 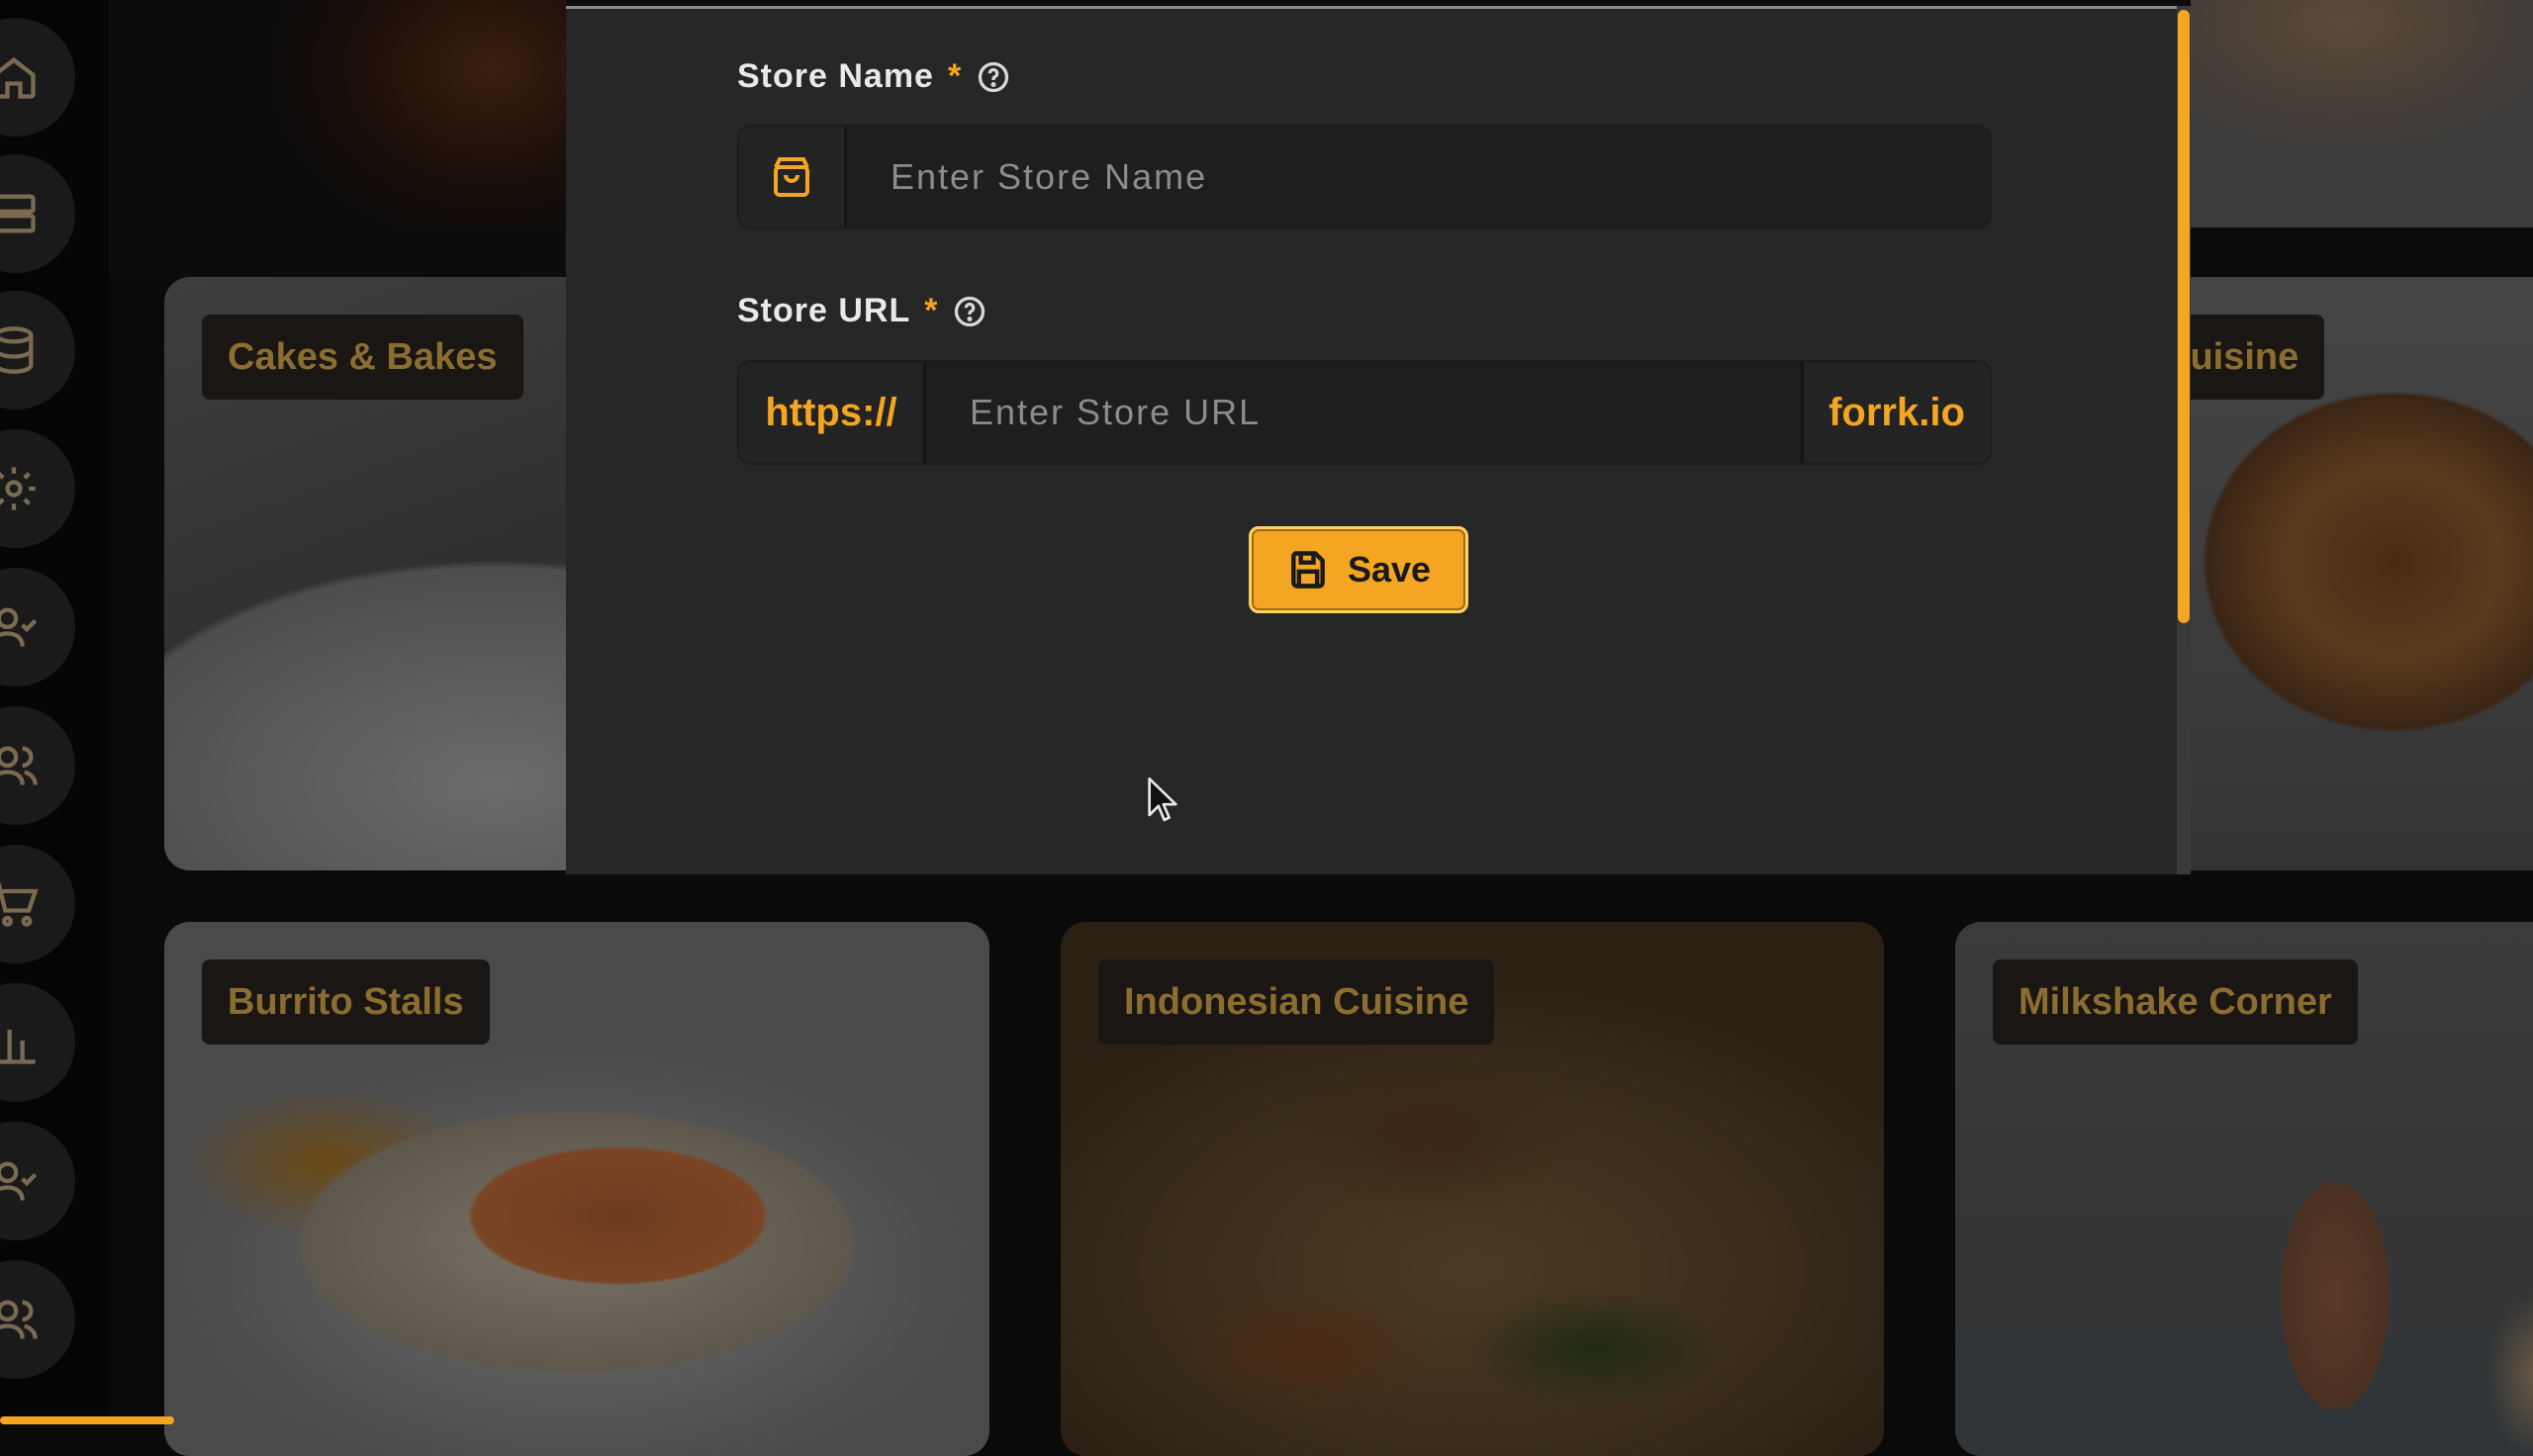 I want to click on sidebar-item-user-verify, so click(x=38, y=627).